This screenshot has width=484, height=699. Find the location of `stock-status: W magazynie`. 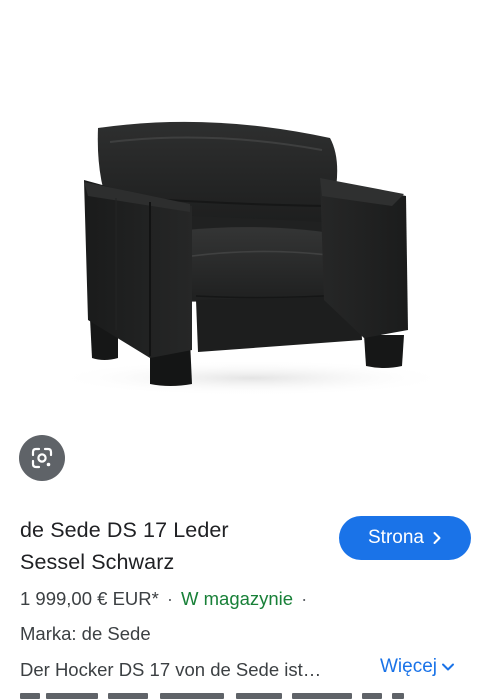

stock-status: W magazynie is located at coordinates (237, 598).